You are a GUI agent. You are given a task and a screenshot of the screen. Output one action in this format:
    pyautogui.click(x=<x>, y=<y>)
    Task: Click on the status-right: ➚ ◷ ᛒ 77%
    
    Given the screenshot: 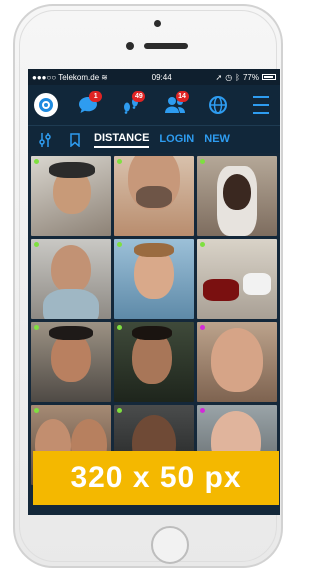 What is the action you would take?
    pyautogui.click(x=245, y=77)
    